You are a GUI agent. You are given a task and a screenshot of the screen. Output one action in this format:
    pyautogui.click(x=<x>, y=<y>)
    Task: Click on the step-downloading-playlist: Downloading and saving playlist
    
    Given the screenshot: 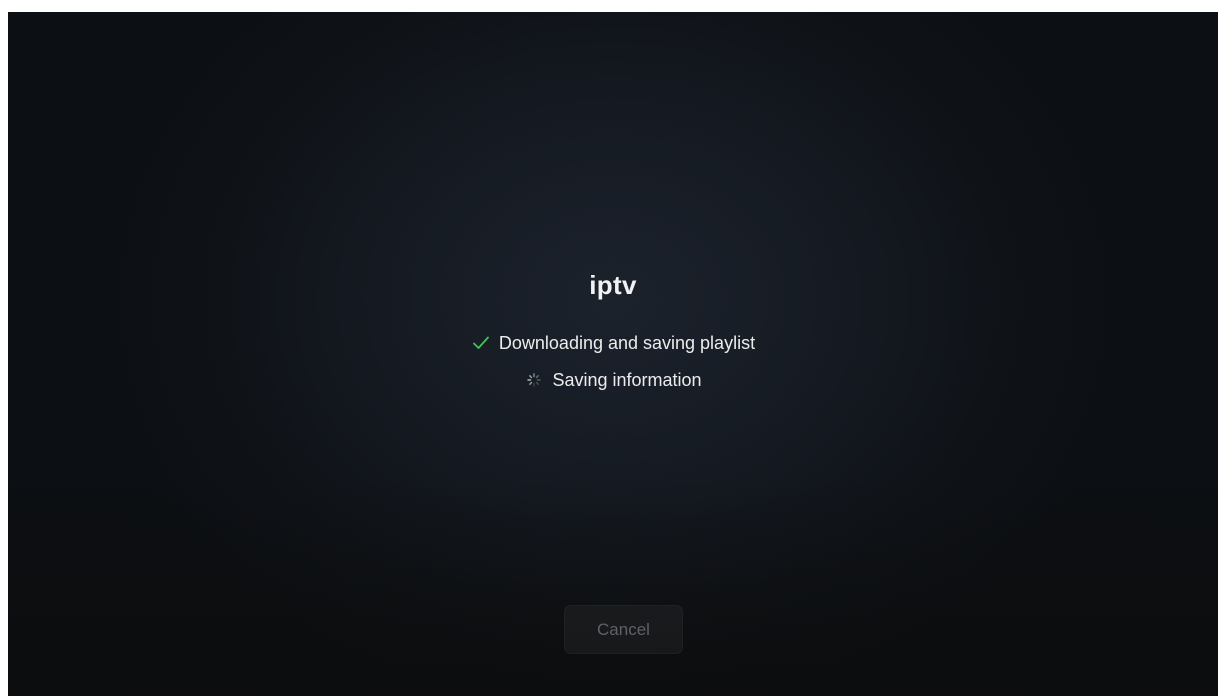 What is the action you would take?
    pyautogui.click(x=613, y=343)
    